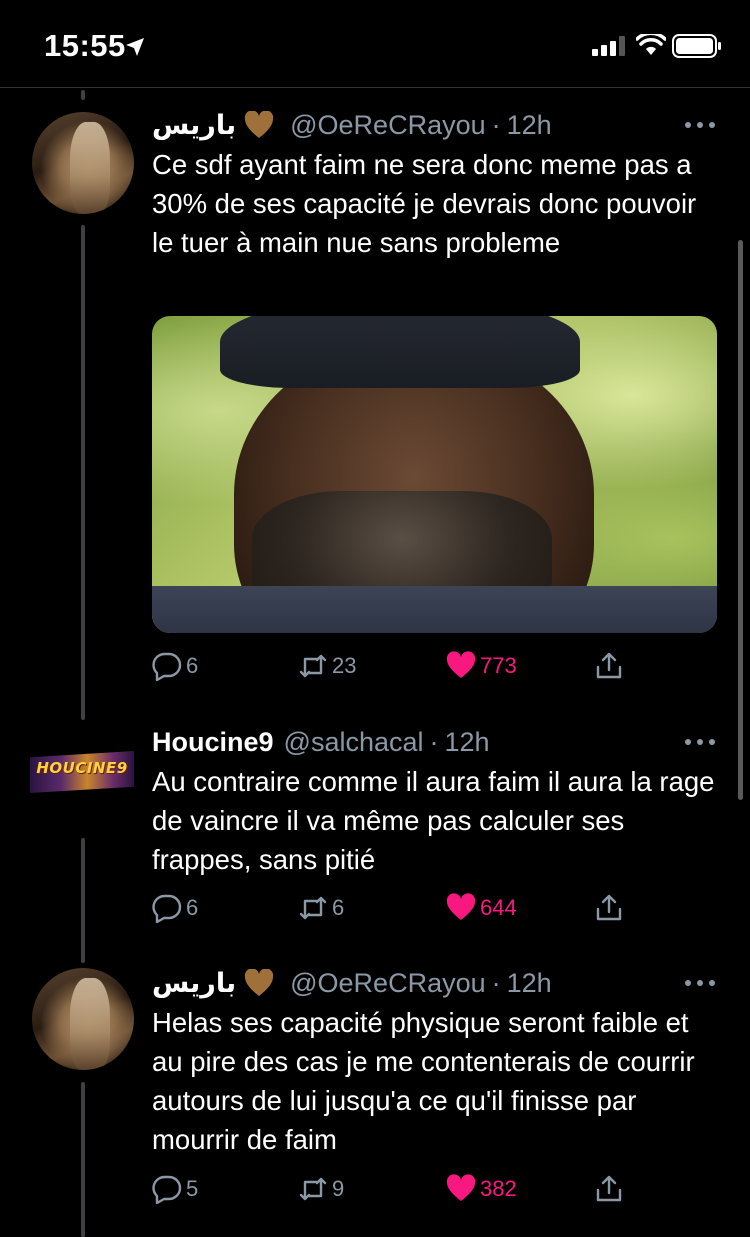  I want to click on status-time: 15:55, so click(85, 45).